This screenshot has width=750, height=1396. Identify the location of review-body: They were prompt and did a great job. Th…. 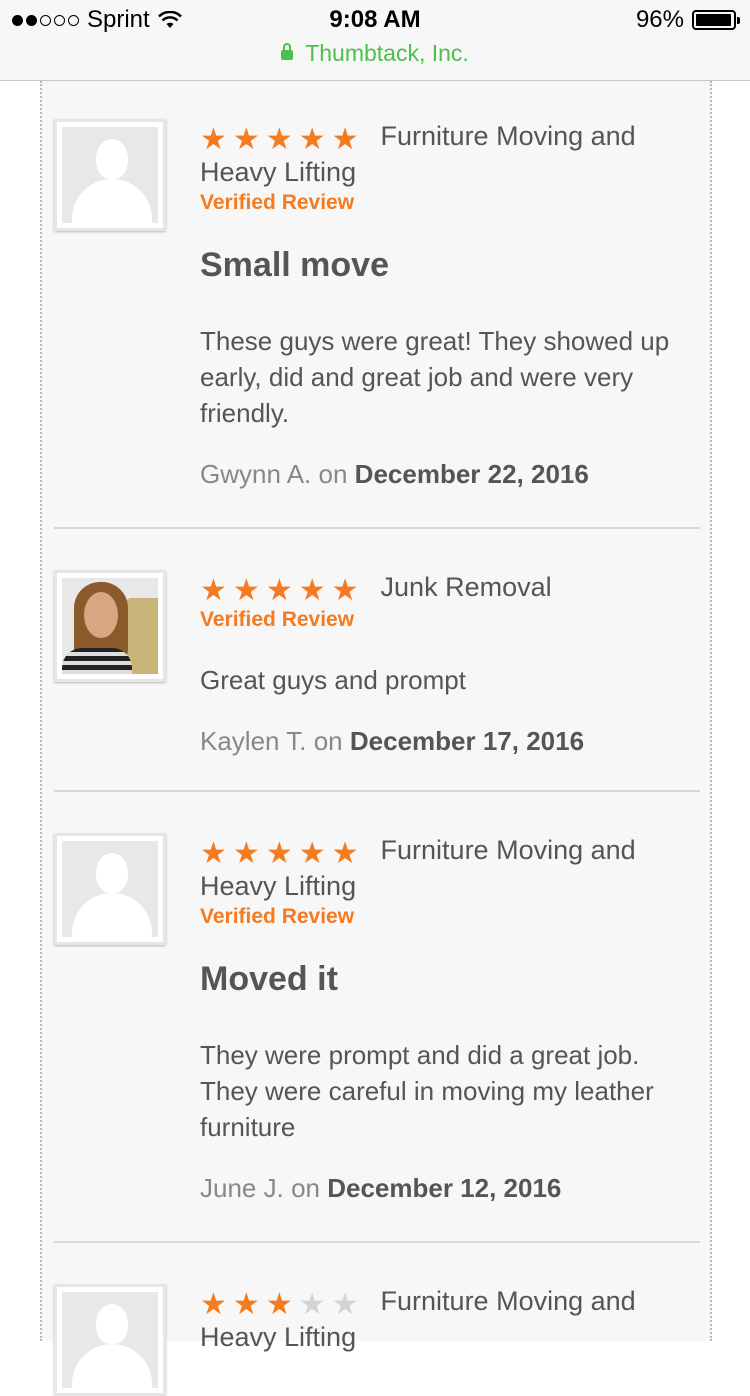
(427, 1091).